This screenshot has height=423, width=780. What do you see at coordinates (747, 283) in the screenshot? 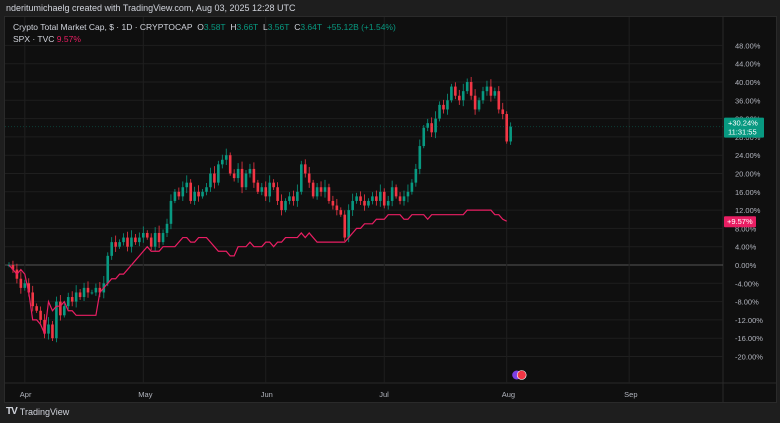
I see `y-tick-label: -4.00%` at bounding box center [747, 283].